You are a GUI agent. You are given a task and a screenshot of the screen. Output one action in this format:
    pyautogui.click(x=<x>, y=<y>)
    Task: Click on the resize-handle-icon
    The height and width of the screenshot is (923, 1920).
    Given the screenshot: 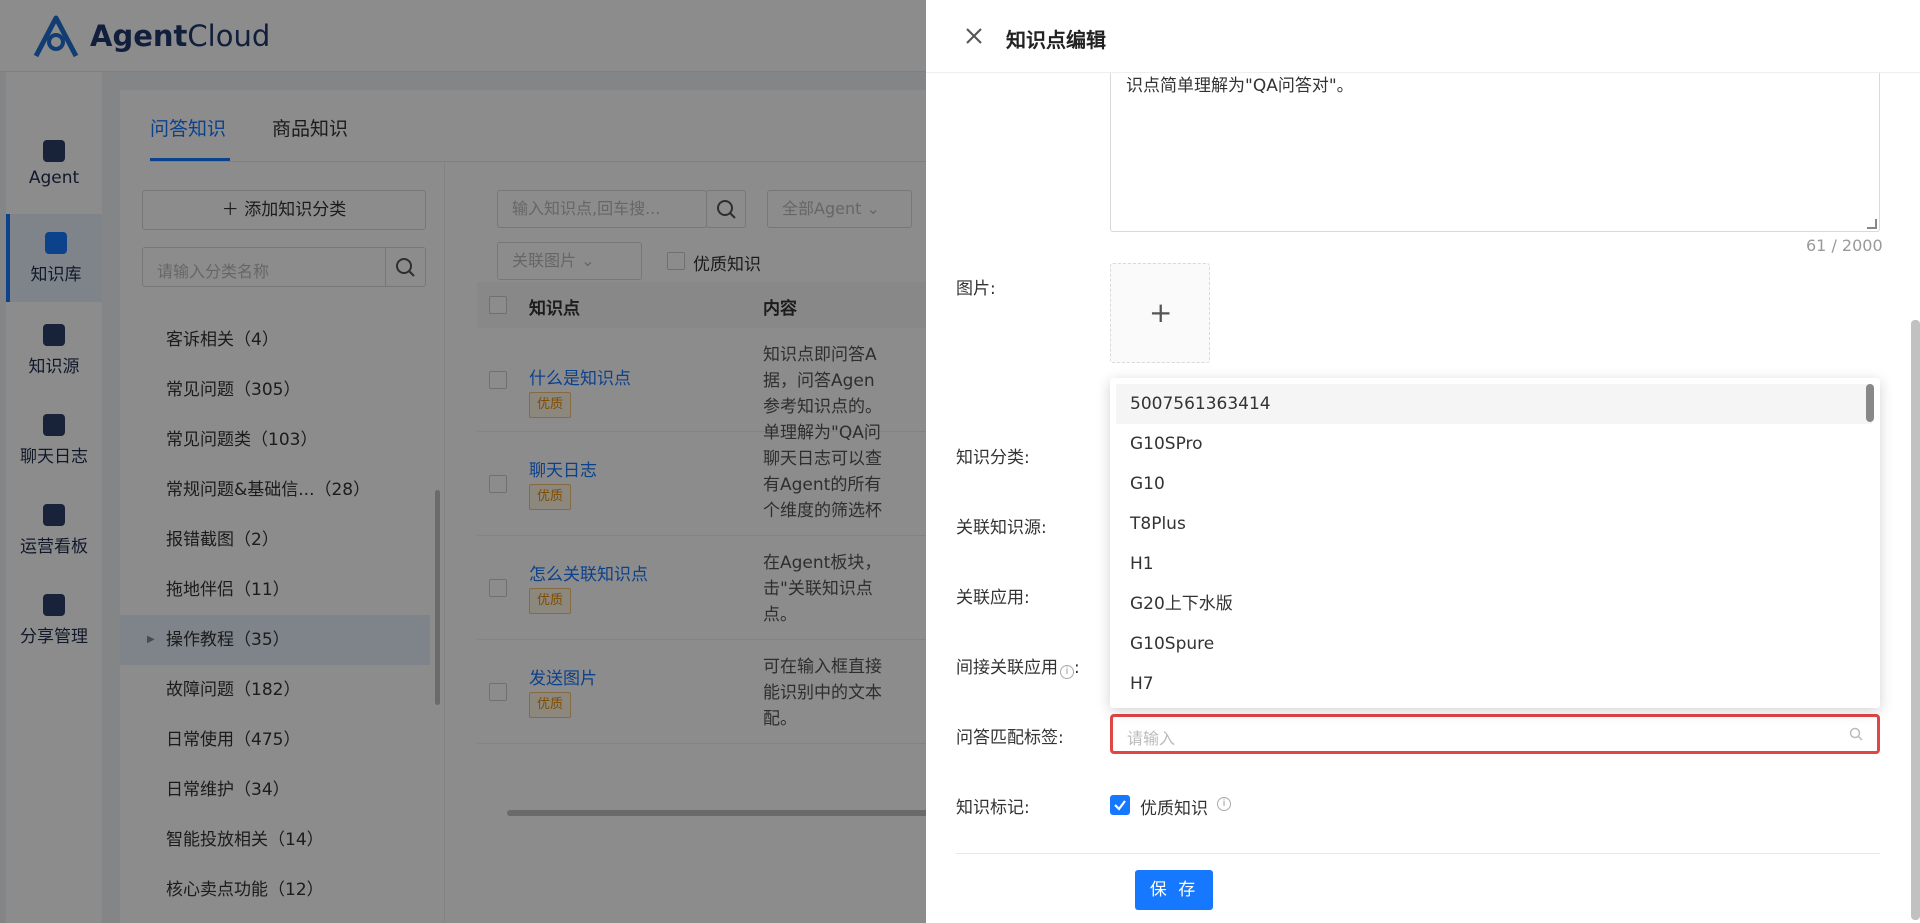 What is the action you would take?
    pyautogui.click(x=1872, y=224)
    